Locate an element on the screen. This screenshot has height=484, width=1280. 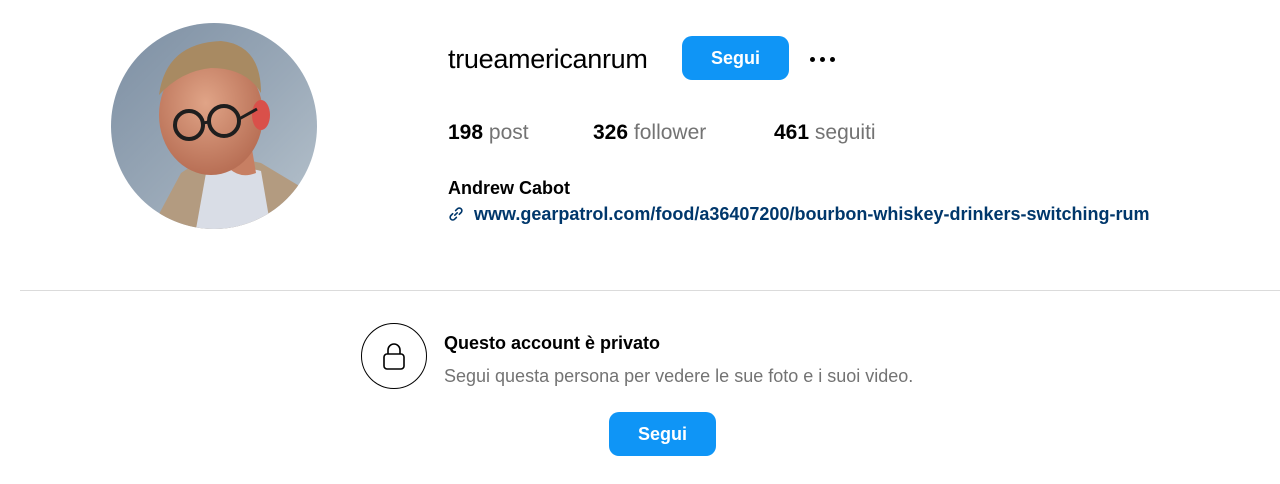
section-divider is located at coordinates (650, 290).